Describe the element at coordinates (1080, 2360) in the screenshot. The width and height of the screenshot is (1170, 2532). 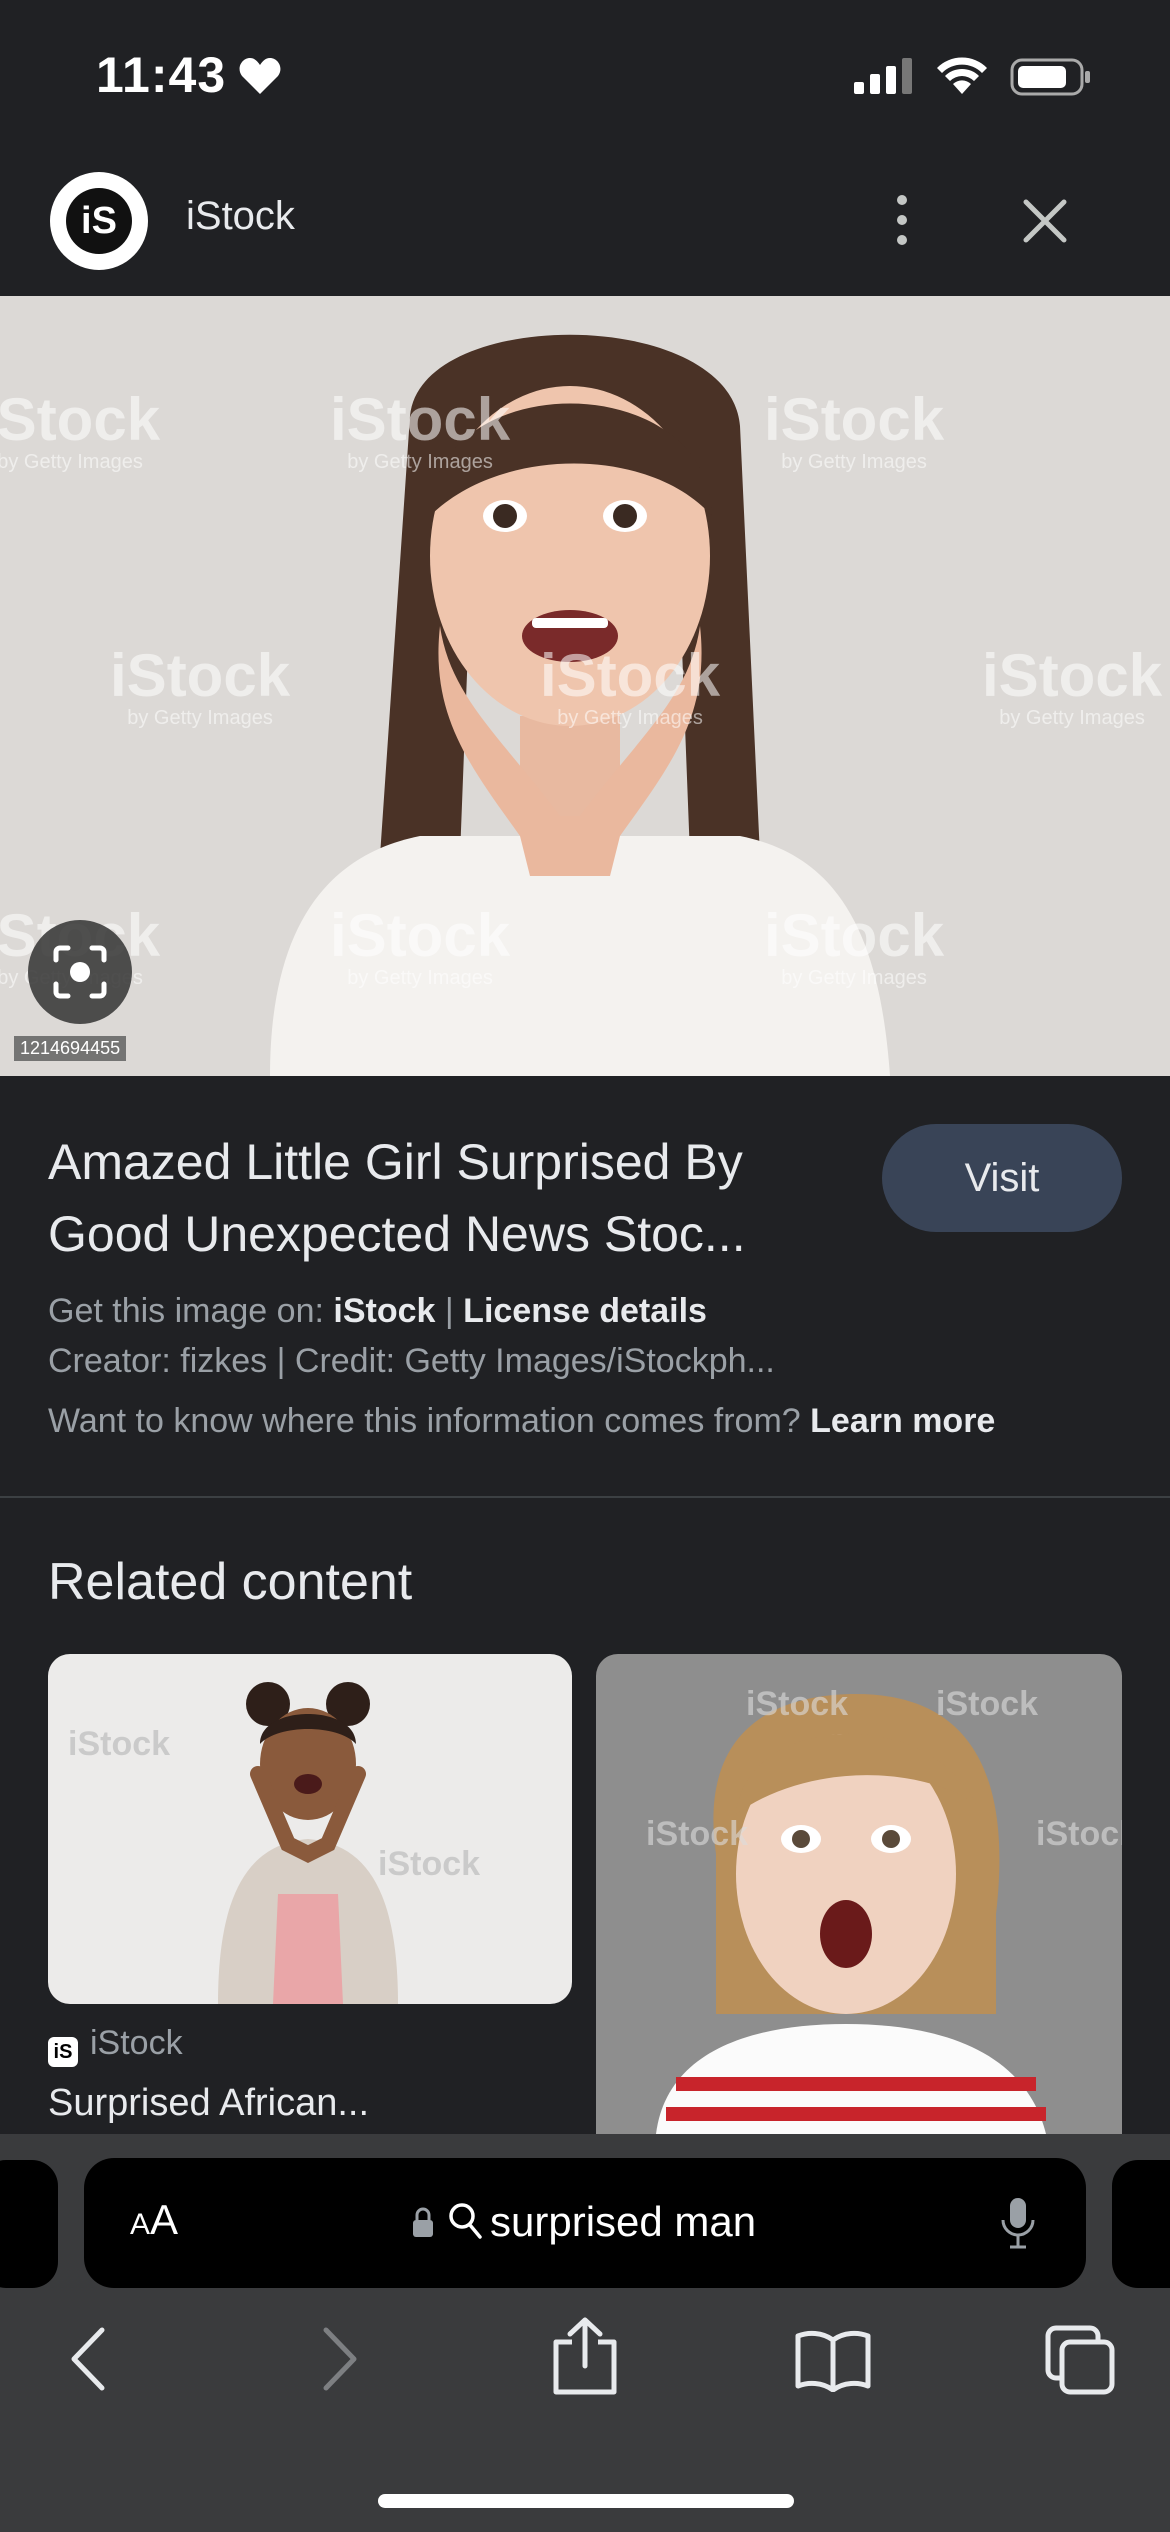
I see `tabs-icon` at that location.